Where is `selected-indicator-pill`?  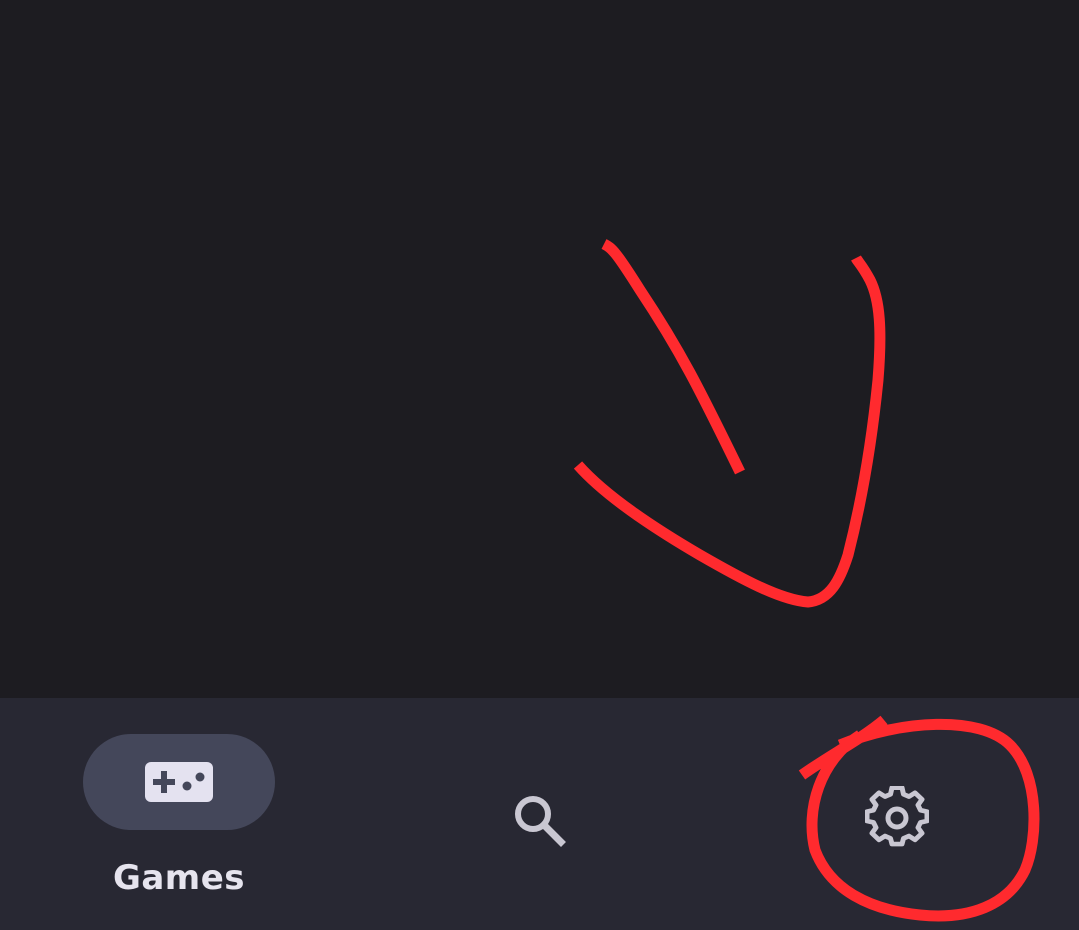 selected-indicator-pill is located at coordinates (179, 782).